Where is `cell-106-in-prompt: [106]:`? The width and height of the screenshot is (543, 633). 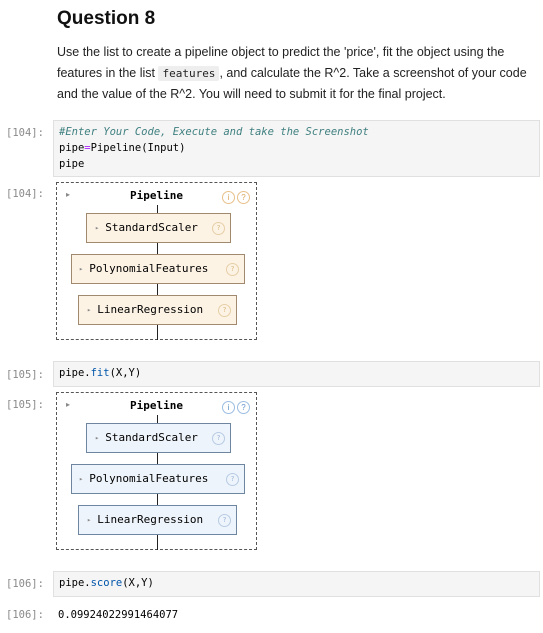
cell-106-in-prompt: [106]: is located at coordinates (25, 584).